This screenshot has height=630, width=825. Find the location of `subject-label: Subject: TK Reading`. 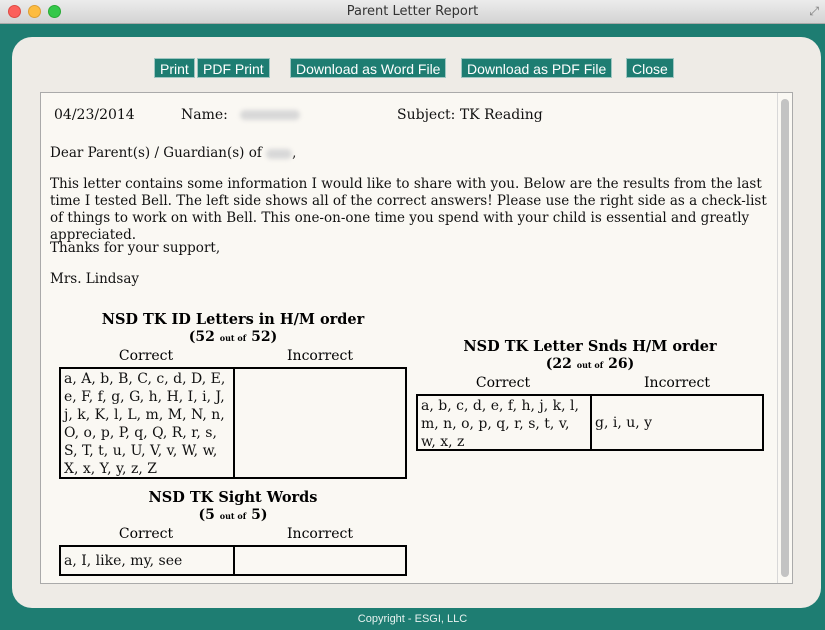

subject-label: Subject: TK Reading is located at coordinates (470, 115).